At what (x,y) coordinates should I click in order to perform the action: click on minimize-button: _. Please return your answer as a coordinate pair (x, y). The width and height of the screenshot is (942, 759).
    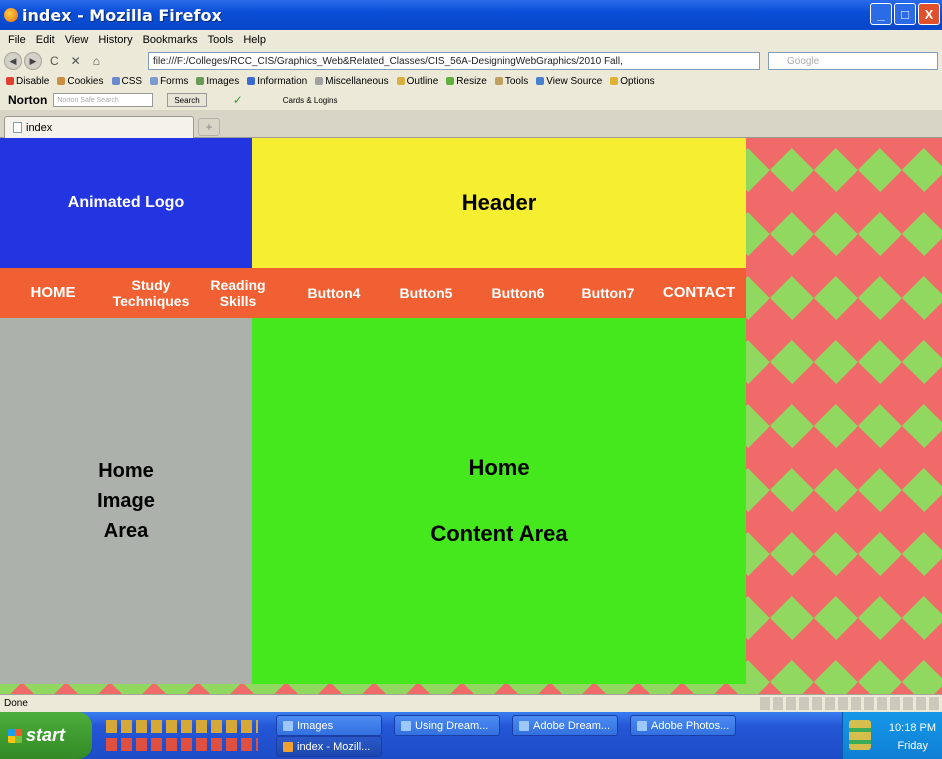
    Looking at the image, I should click on (881, 14).